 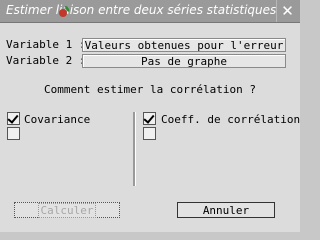 I want to click on cancel-button-label: Annuler, so click(x=226, y=210).